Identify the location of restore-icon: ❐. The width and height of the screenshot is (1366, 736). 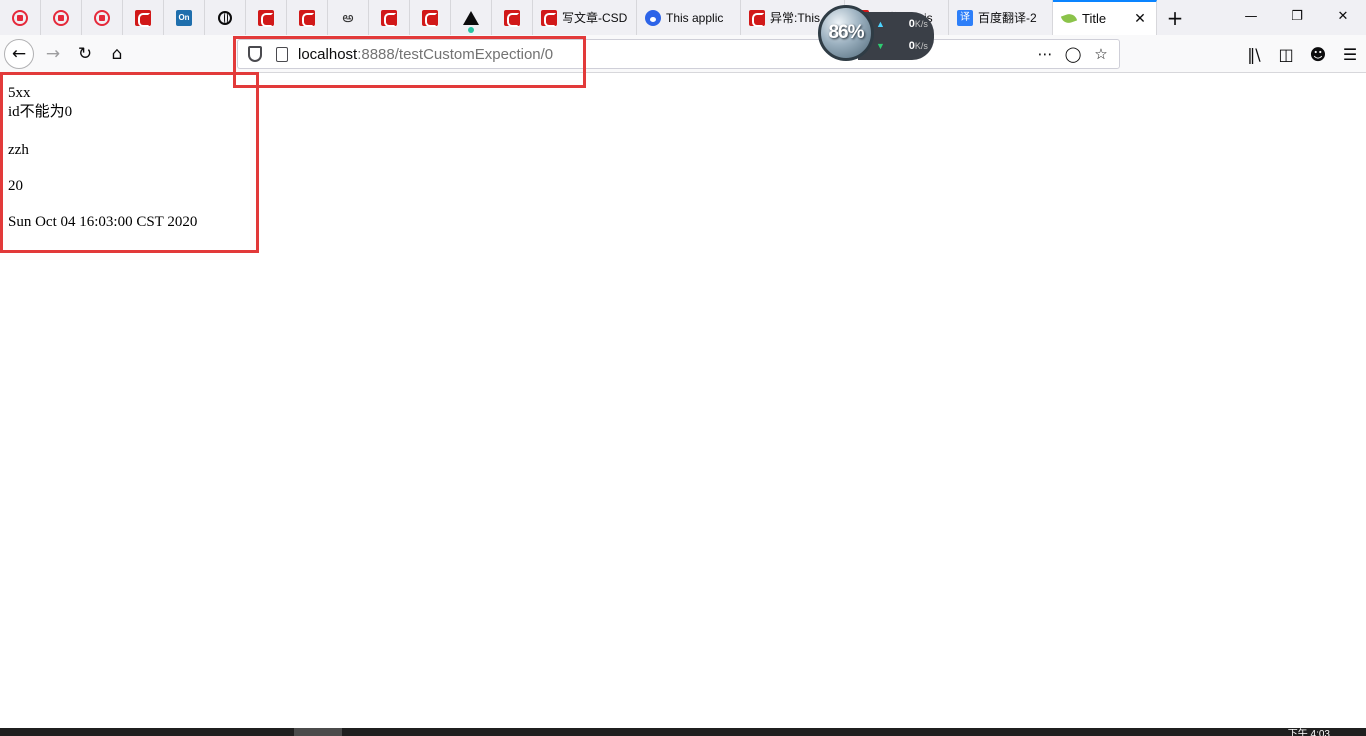
(1297, 16).